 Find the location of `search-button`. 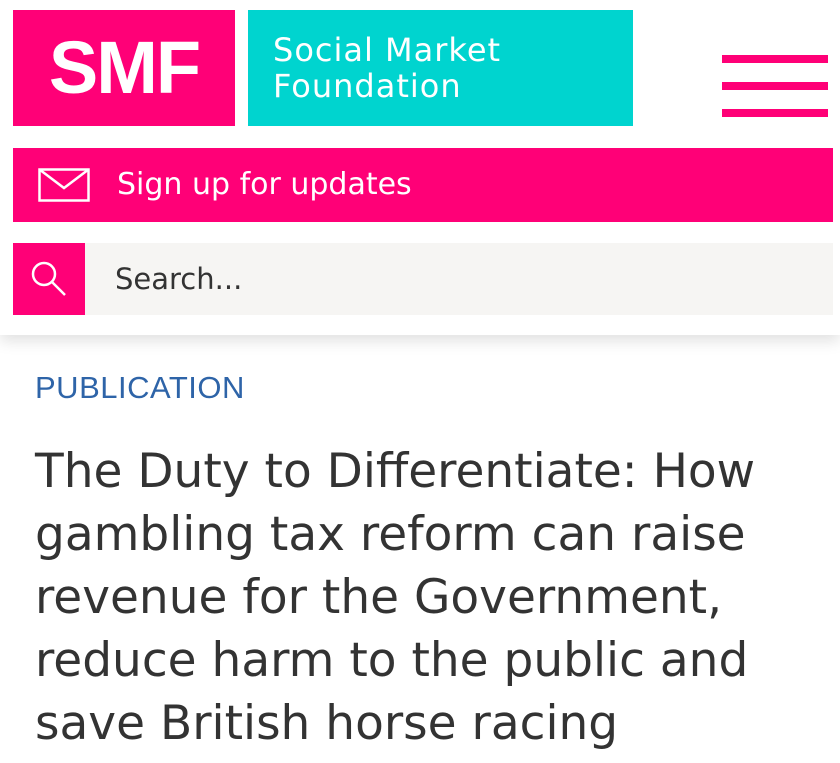

search-button is located at coordinates (49, 279).